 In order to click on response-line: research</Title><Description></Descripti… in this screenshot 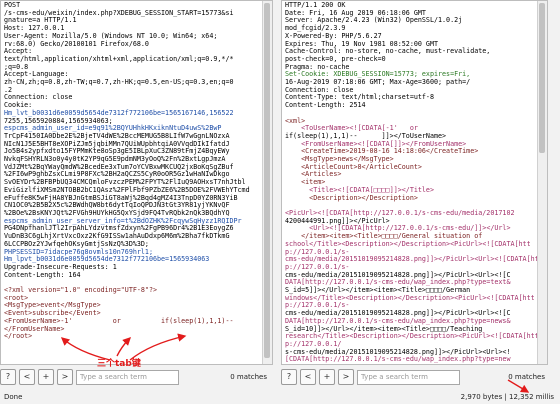, I will do `click(412, 340)`.